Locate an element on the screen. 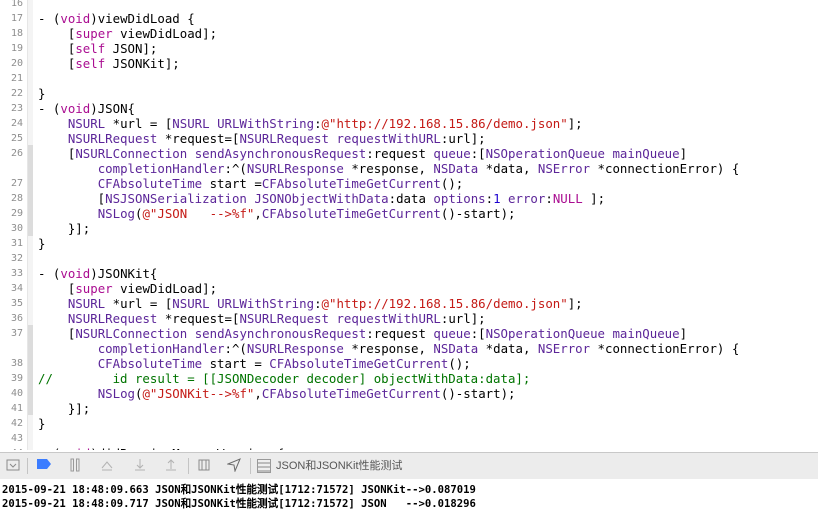  step-out-icon is located at coordinates (171, 466).